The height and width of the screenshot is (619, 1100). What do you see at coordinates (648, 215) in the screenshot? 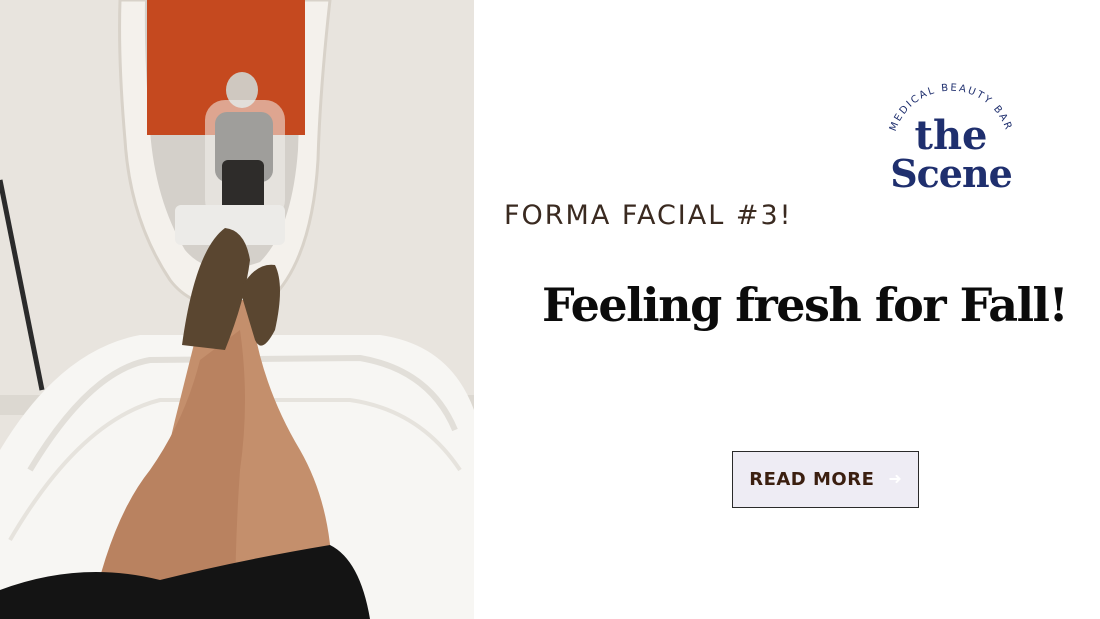
I see `post-eyebrow: FORMA FACIAL #3!` at bounding box center [648, 215].